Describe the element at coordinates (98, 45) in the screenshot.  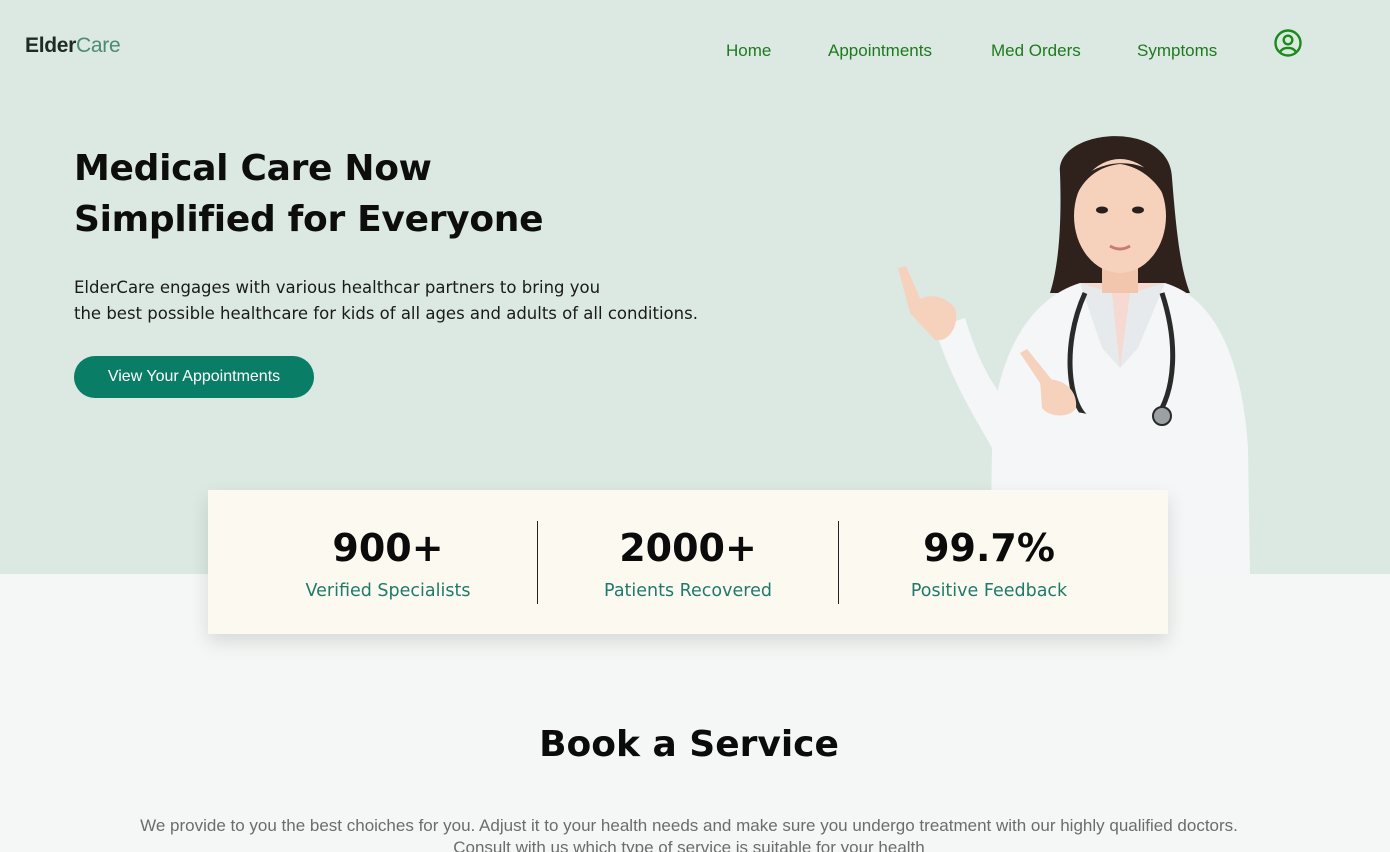
I see `logo-text-secondary: Care` at that location.